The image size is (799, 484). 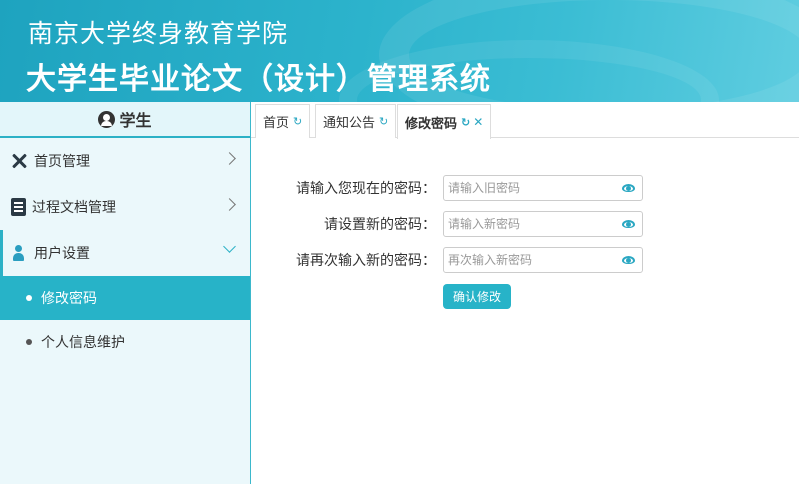 I want to click on tab-notices: 通知公告 ↻, so click(x=356, y=121).